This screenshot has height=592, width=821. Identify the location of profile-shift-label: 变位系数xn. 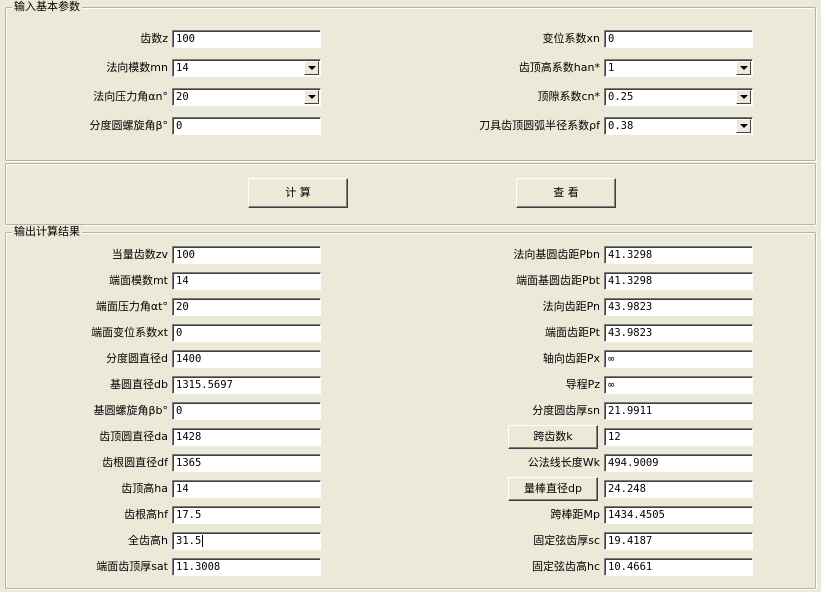
(571, 38).